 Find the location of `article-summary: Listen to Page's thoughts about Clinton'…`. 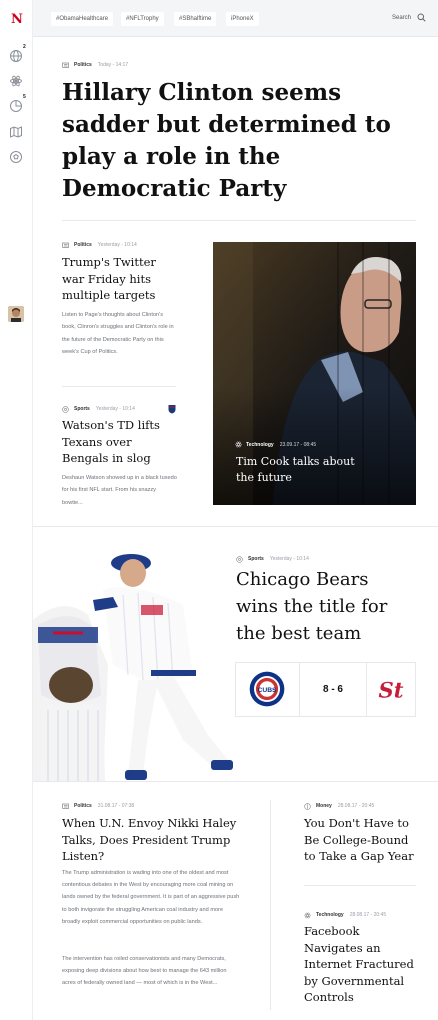

article-summary: Listen to Page's thoughts about Clinton'… is located at coordinates (118, 333).